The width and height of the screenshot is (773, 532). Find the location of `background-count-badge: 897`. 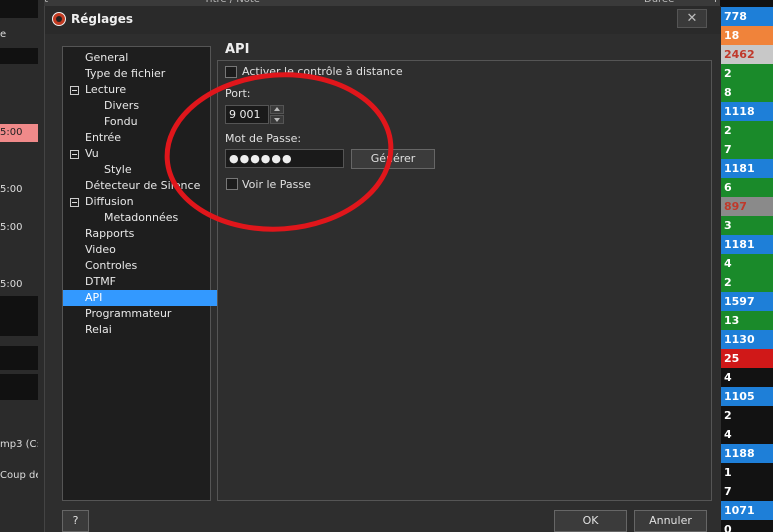

background-count-badge: 897 is located at coordinates (746, 206).